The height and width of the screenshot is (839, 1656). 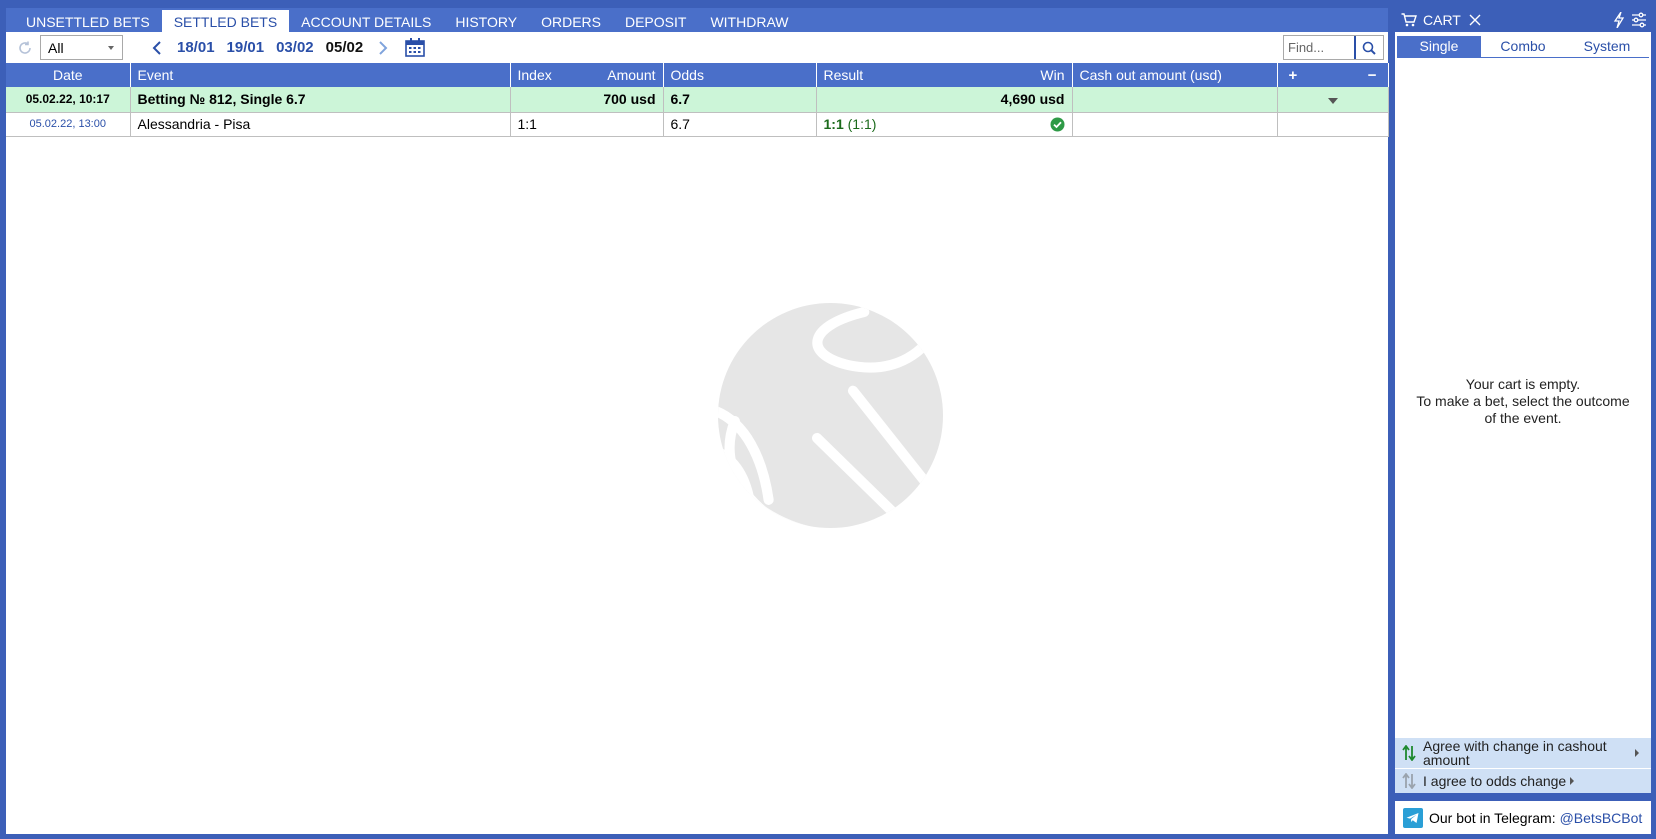 I want to click on tab-account-details: ACCOUNT DETAILS, so click(x=366, y=21).